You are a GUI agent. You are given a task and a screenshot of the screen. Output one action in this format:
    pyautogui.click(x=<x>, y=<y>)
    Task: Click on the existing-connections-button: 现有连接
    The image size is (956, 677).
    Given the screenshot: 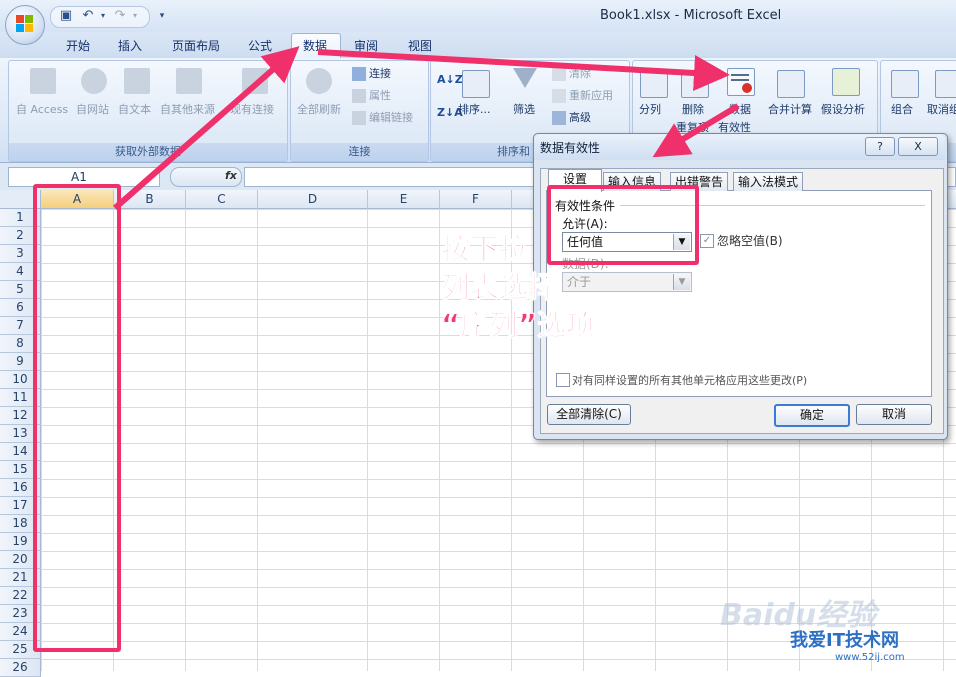 What is the action you would take?
    pyautogui.click(x=252, y=109)
    